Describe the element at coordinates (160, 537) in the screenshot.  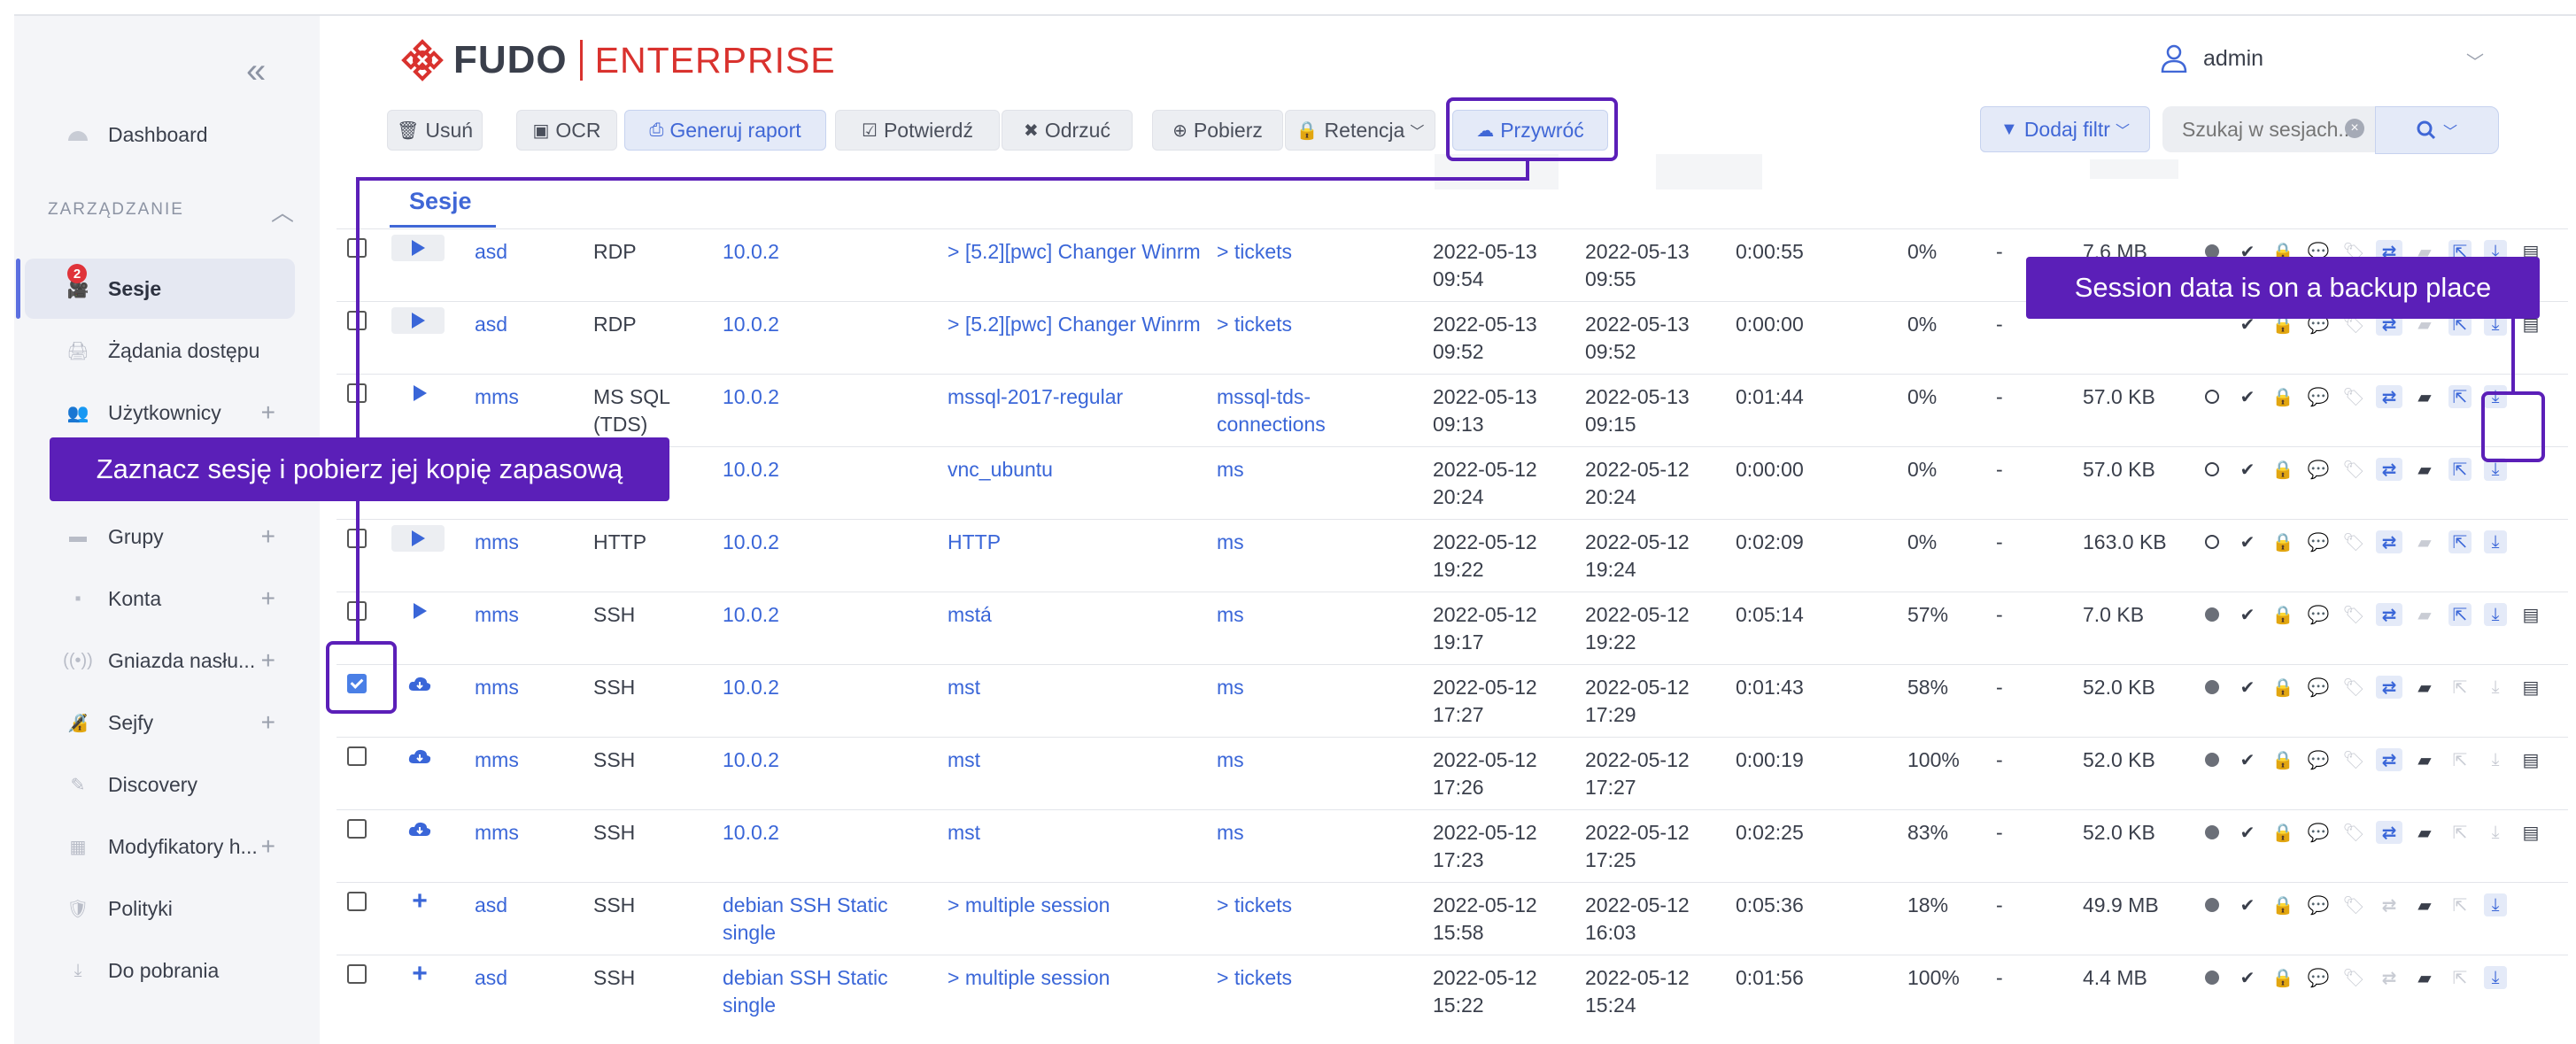
I see `sidebar-item-4: ▬ Grupy +` at that location.